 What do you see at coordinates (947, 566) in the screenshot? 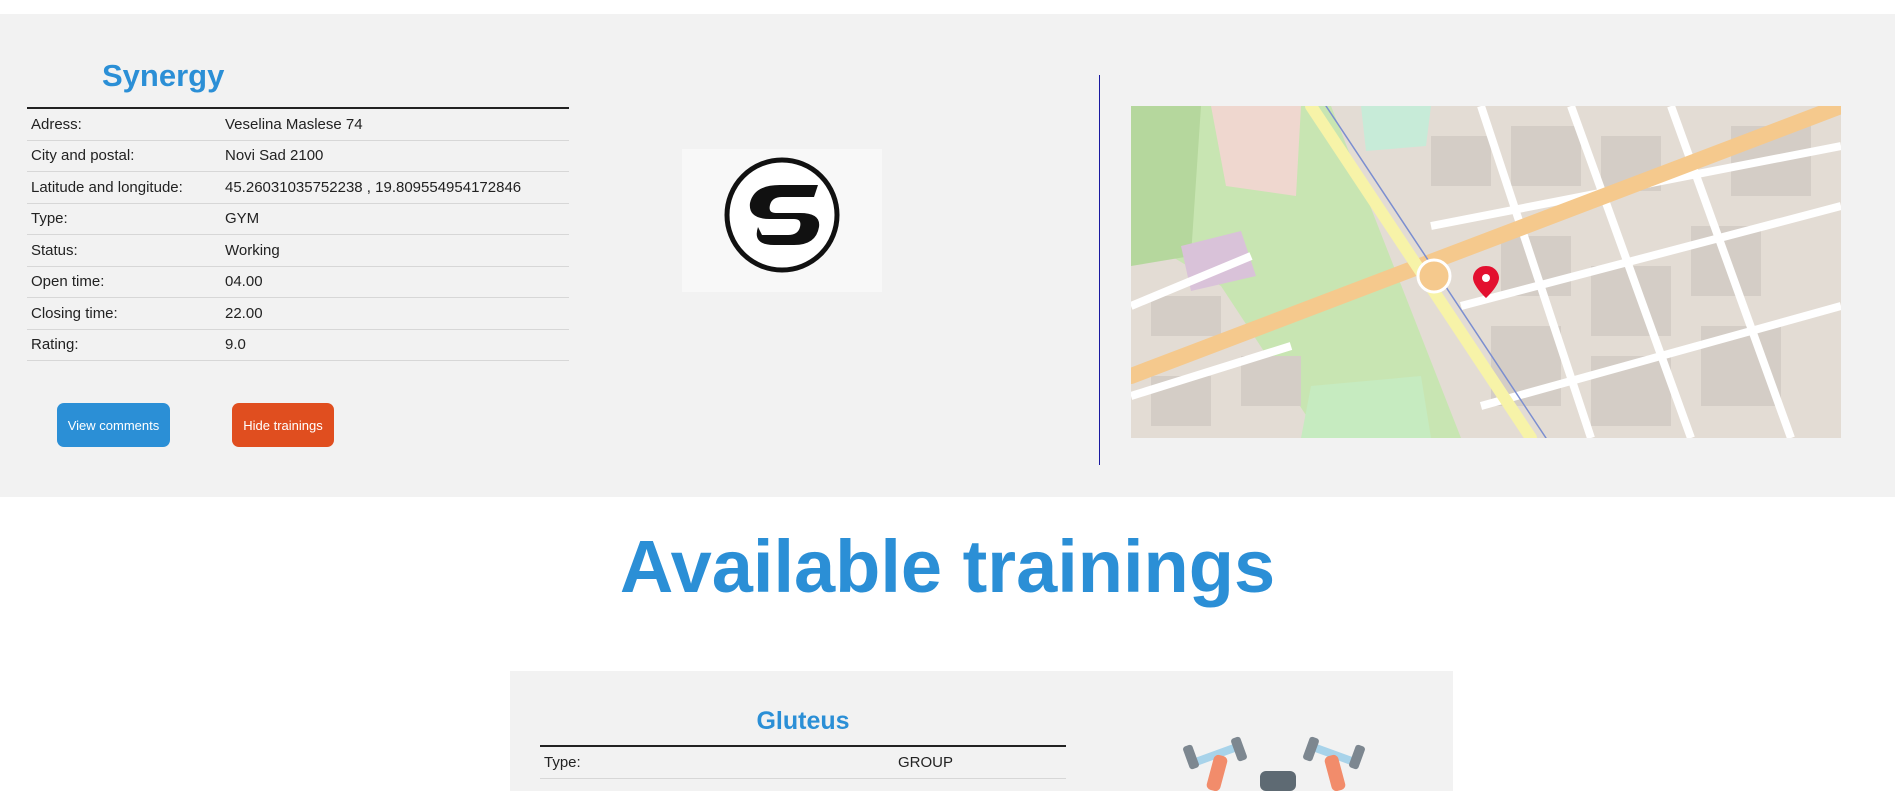
I see `available-trainings-heading: Available trainings` at bounding box center [947, 566].